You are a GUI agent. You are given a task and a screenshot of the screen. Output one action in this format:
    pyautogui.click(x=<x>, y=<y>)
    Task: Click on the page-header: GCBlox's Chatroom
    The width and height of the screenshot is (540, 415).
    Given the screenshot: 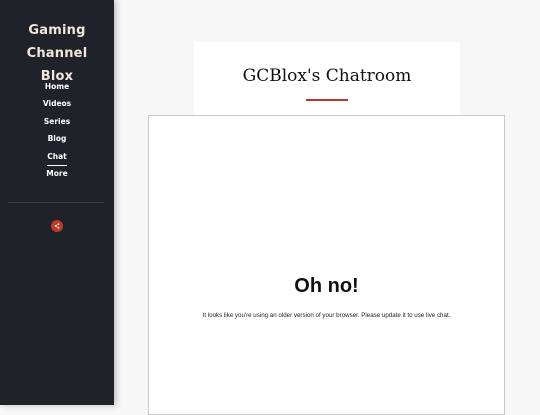 What is the action you would take?
    pyautogui.click(x=327, y=78)
    